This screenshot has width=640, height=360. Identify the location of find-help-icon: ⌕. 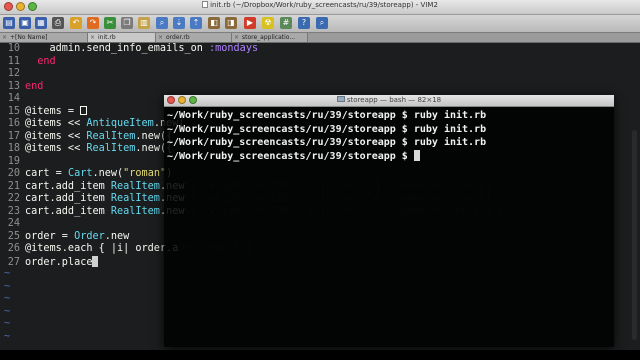
(322, 23).